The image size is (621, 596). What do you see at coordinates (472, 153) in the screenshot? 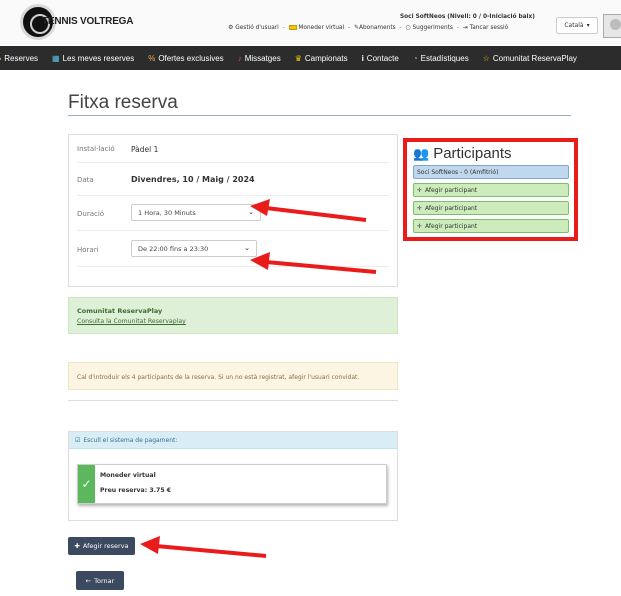
I see `participants-title-text: Participants` at bounding box center [472, 153].